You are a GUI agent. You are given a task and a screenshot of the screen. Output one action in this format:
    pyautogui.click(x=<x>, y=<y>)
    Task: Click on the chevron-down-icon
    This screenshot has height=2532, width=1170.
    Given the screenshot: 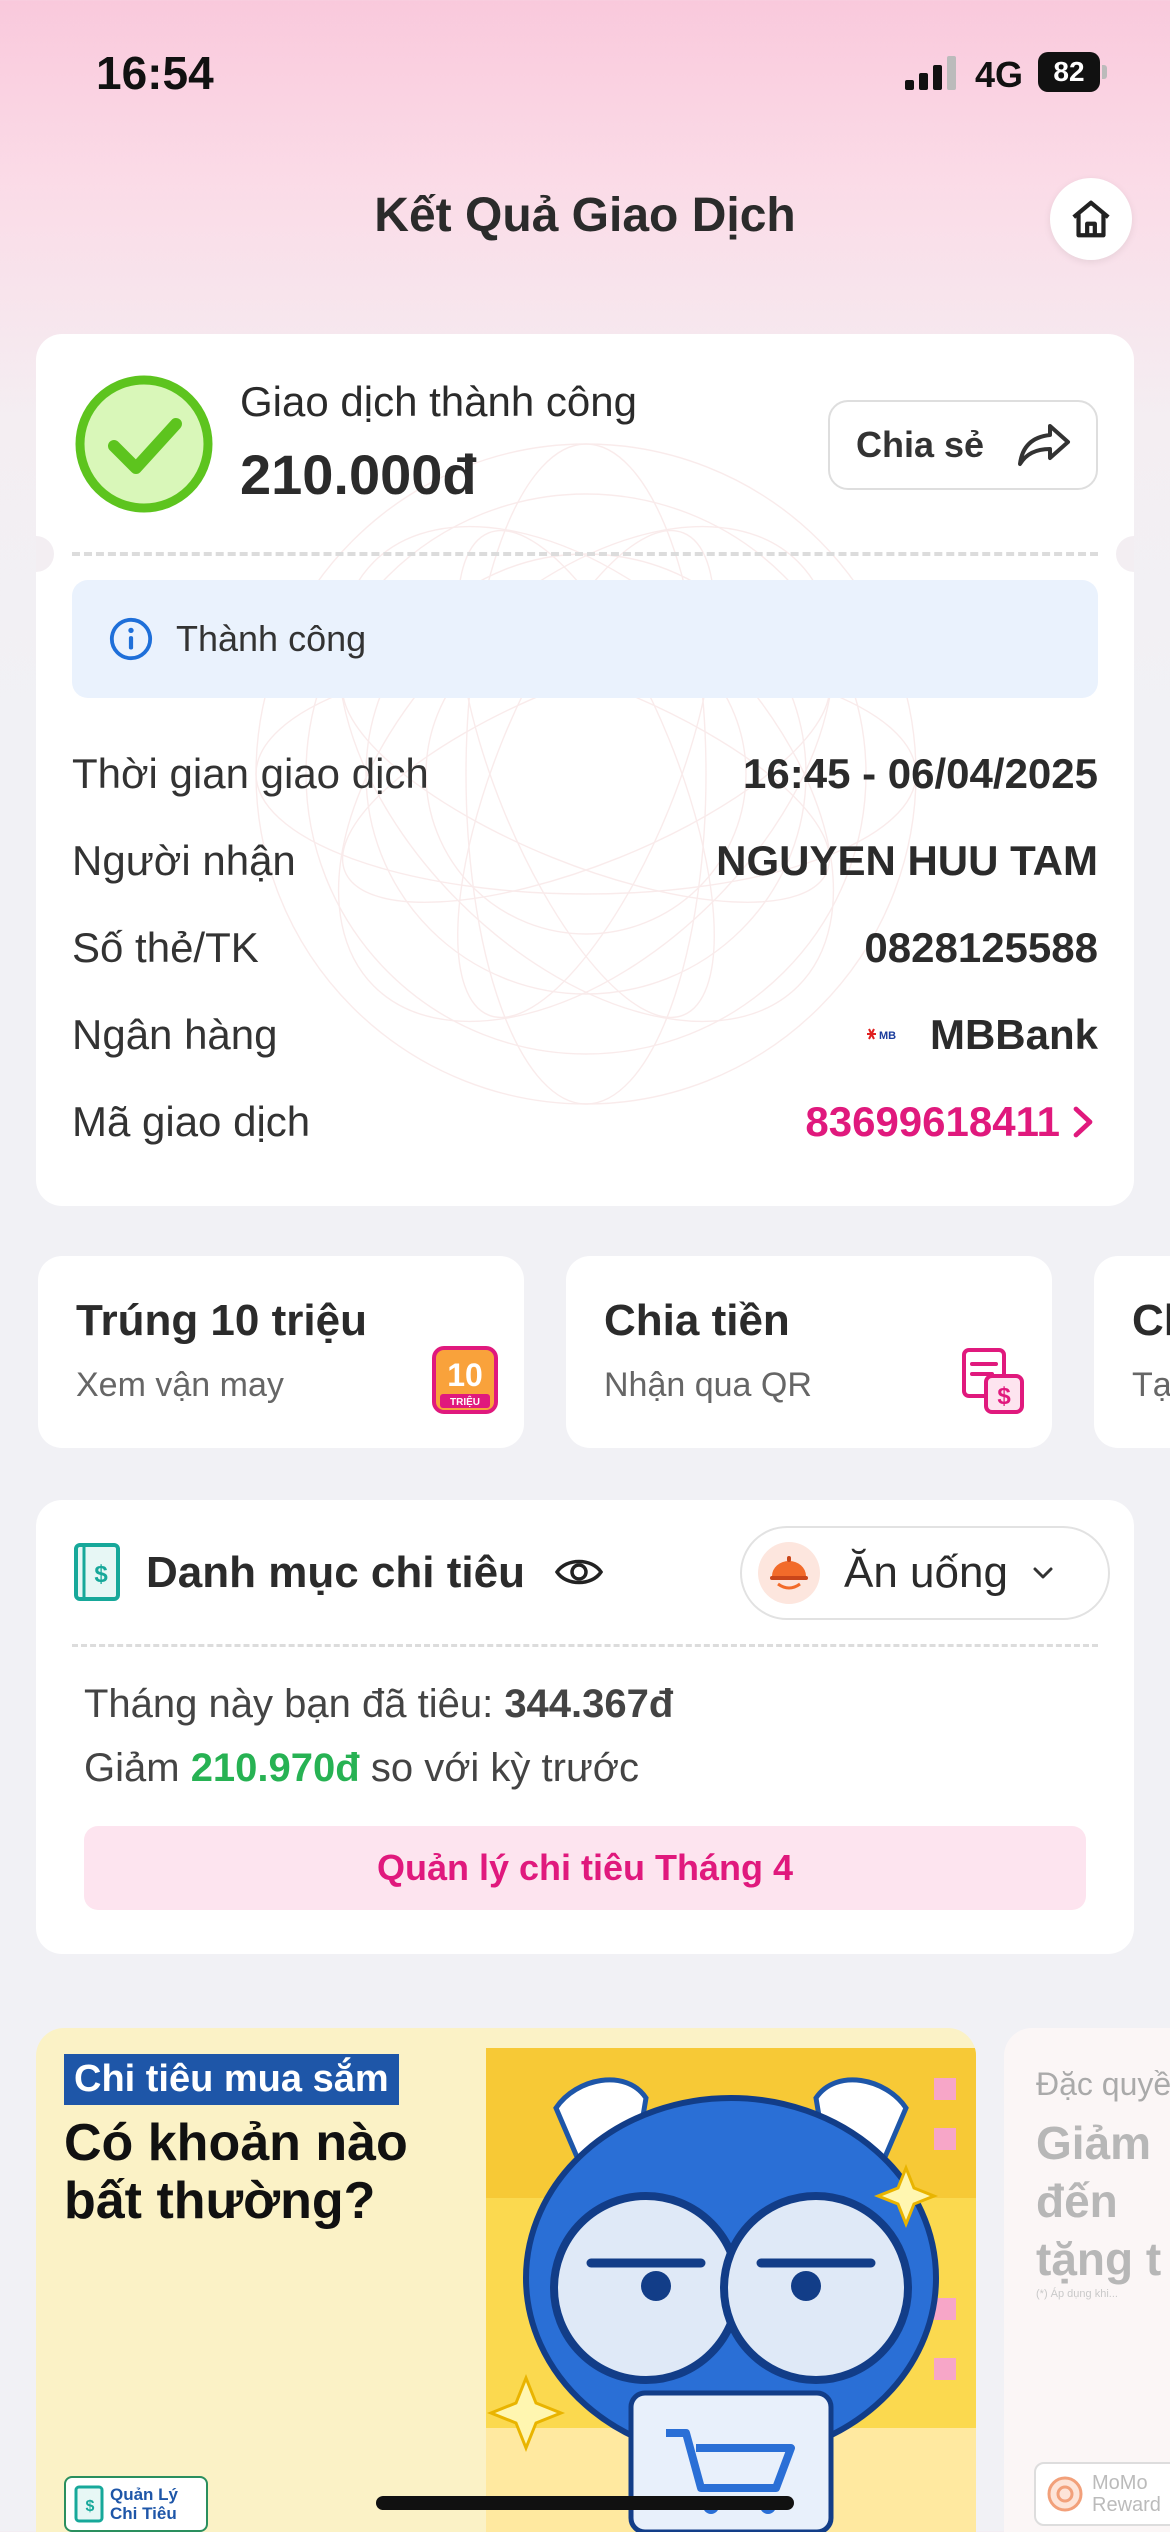 What is the action you would take?
    pyautogui.click(x=1043, y=1573)
    